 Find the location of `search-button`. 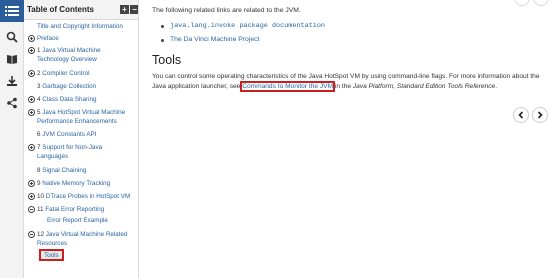

search-button is located at coordinates (12, 37).